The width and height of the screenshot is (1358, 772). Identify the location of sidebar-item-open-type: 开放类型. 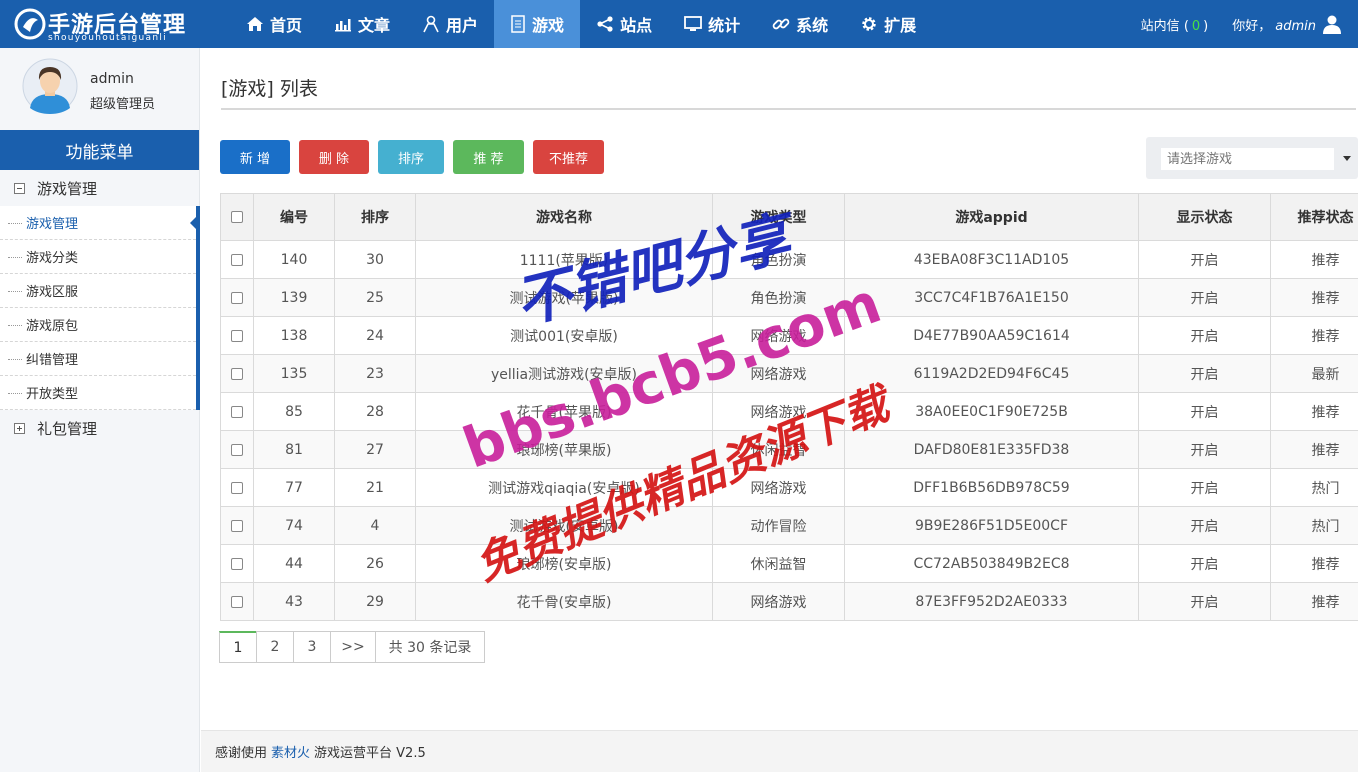
(98, 393).